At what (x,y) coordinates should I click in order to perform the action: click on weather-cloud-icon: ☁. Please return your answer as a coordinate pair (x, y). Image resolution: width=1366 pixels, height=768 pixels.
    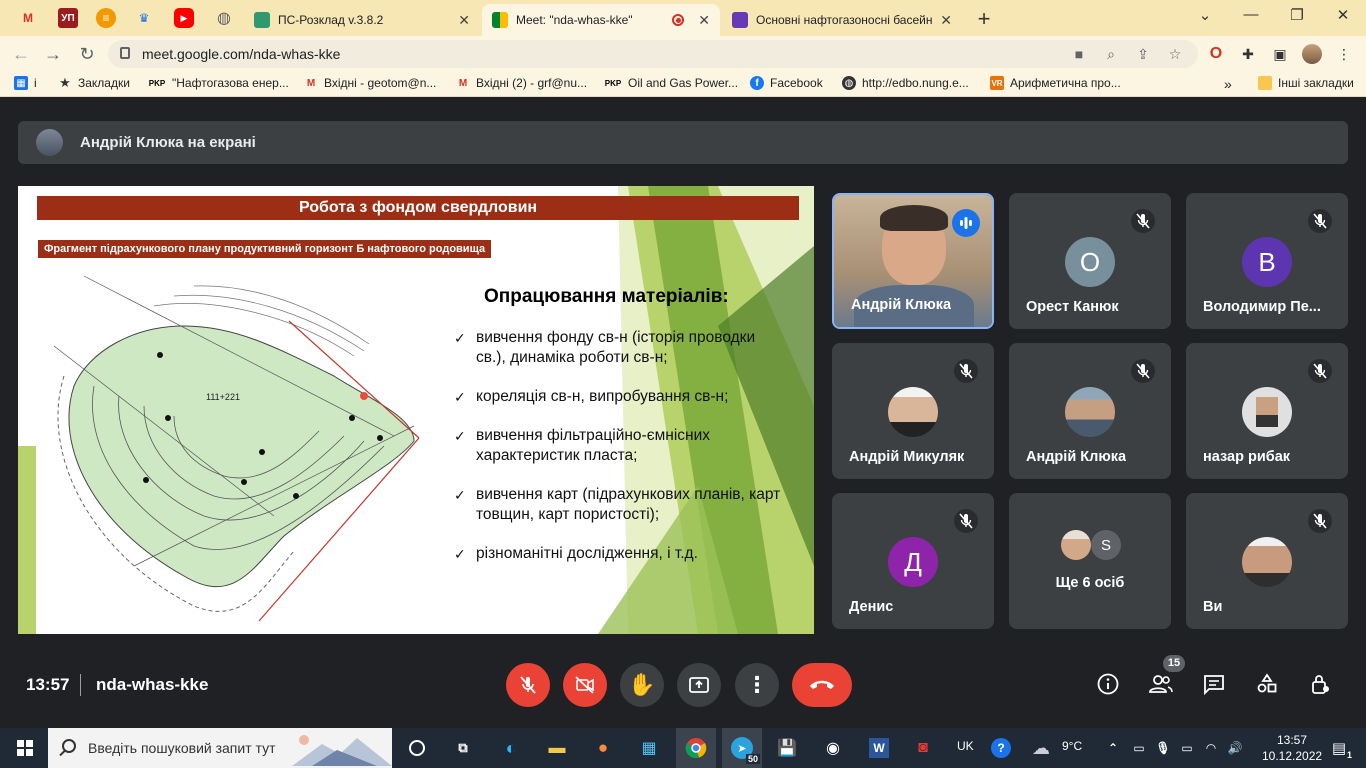
    Looking at the image, I should click on (1041, 748).